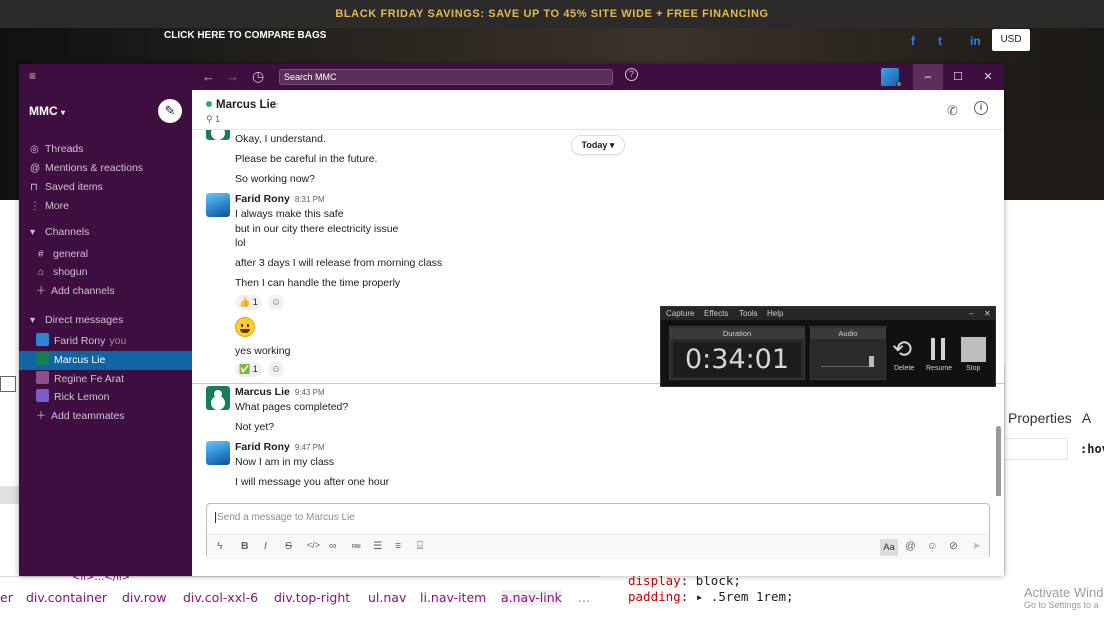 The width and height of the screenshot is (1104, 621). Describe the element at coordinates (220, 546) in the screenshot. I see `lightning-icon: ϟ` at that location.